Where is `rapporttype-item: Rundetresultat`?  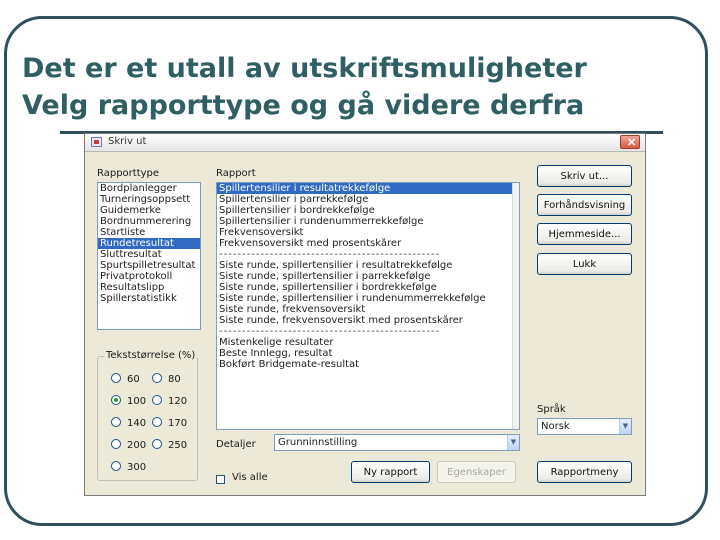 rapporttype-item: Rundetresultat is located at coordinates (149, 243).